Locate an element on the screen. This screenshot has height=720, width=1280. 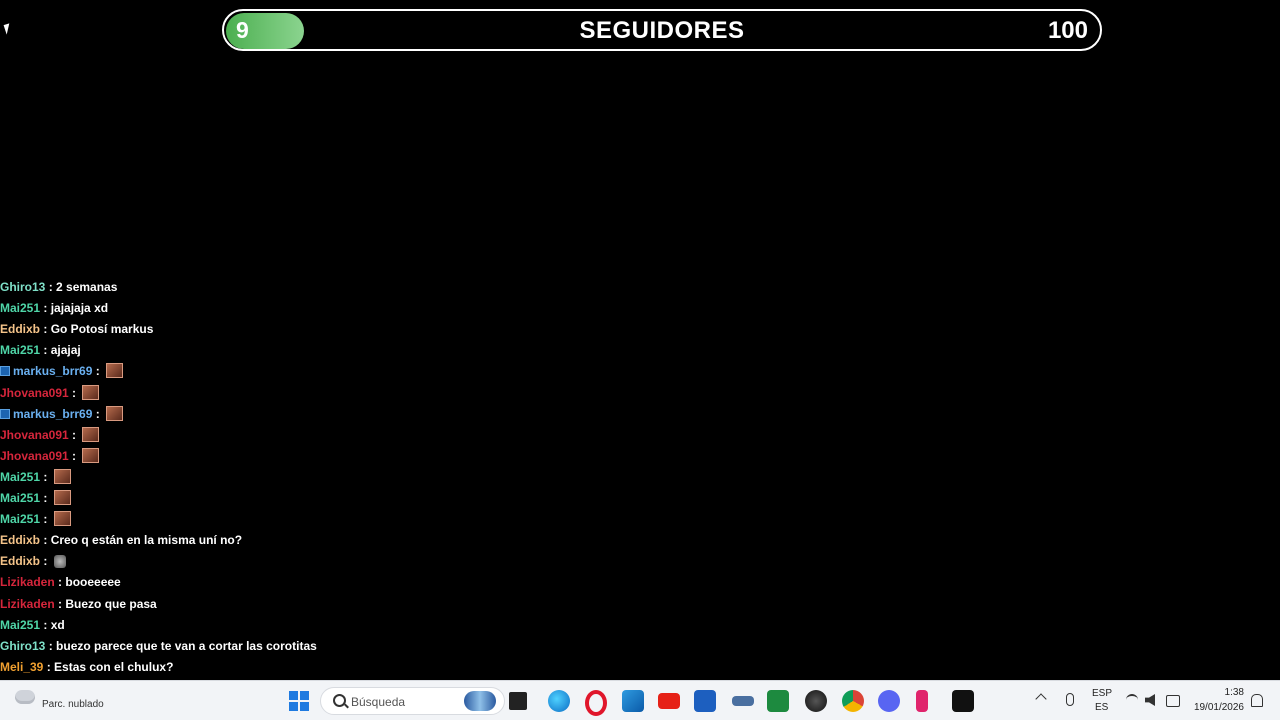
chat-message: Mai251 : xd is located at coordinates (32, 625).